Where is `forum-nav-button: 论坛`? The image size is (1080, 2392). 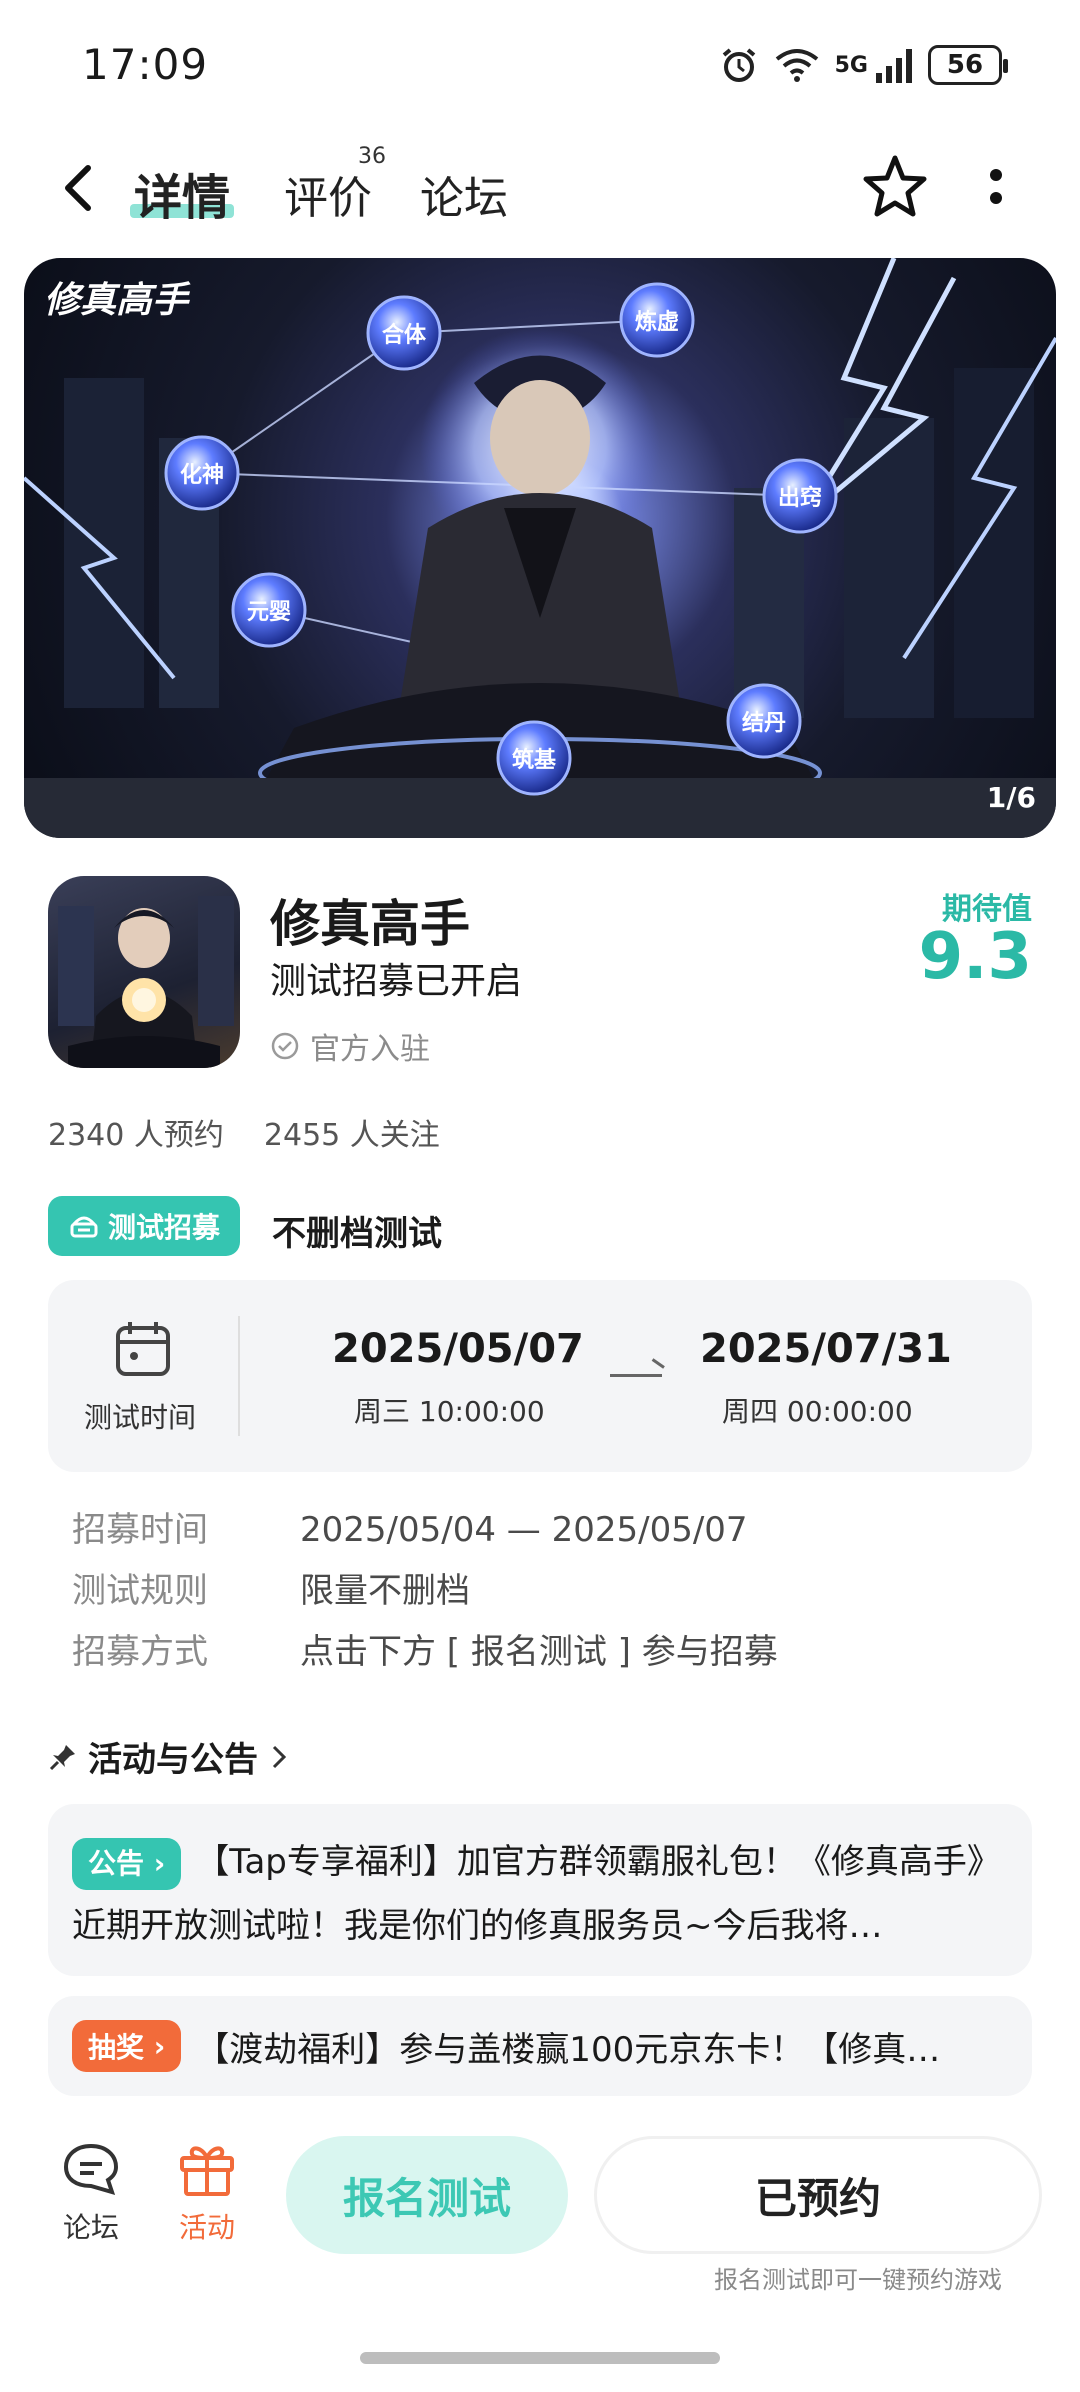 forum-nav-button: 论坛 is located at coordinates (91, 2193).